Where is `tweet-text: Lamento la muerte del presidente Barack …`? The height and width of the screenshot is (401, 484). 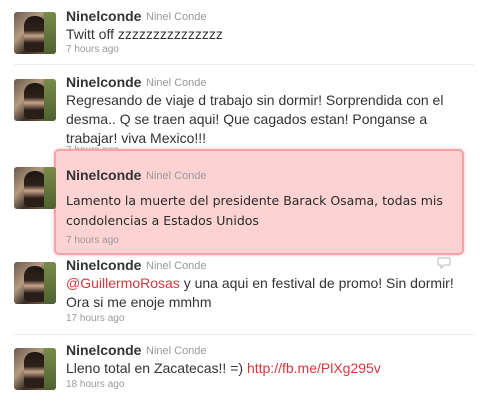 tweet-text: Lamento la muerte del presidente Barack … is located at coordinates (254, 210).